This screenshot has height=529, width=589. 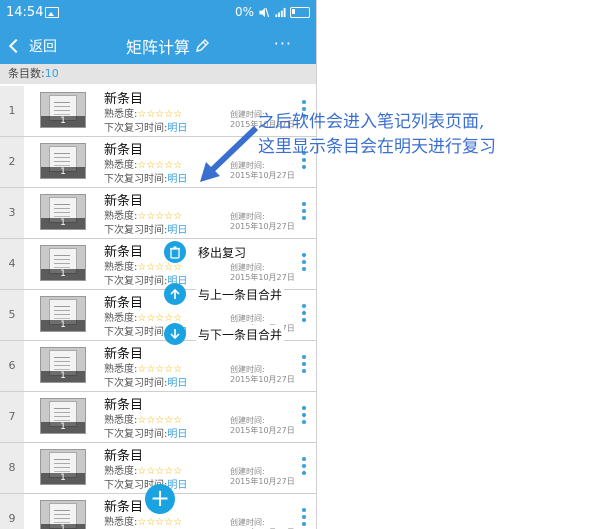 I want to click on more-menu-button: ···, so click(x=283, y=43).